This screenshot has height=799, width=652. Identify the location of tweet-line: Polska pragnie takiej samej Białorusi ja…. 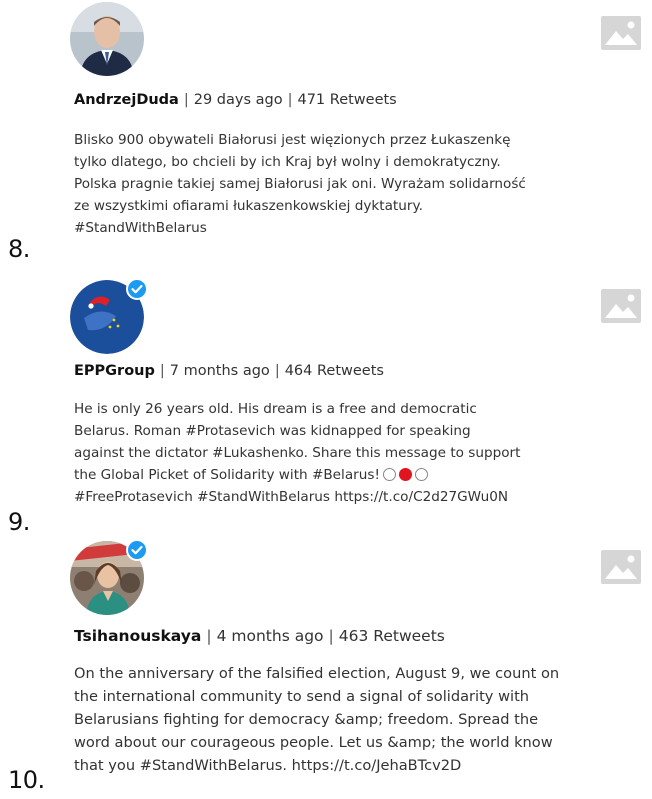
(300, 184).